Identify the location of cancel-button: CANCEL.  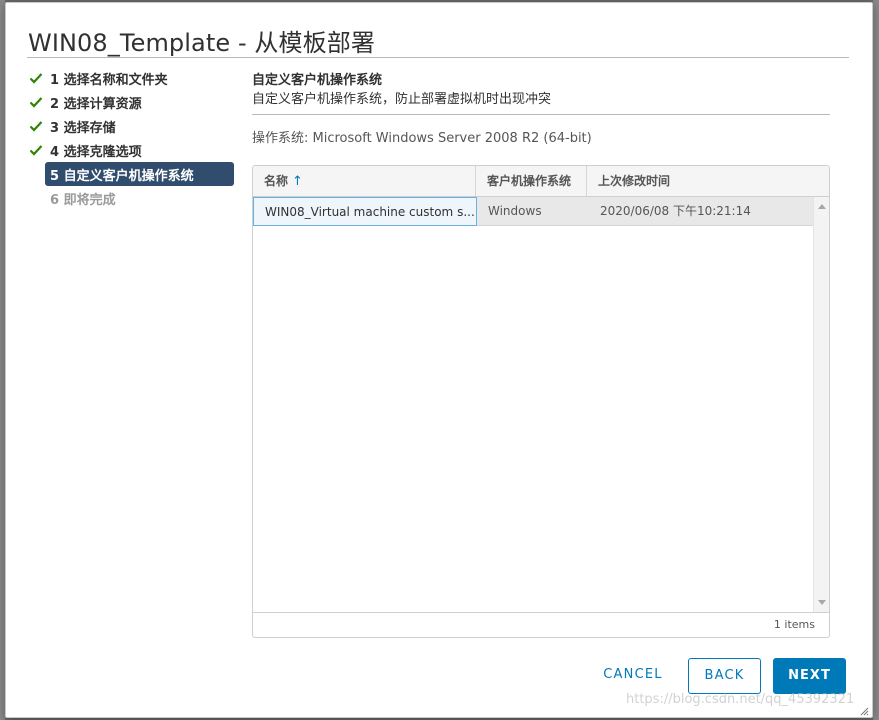
(633, 676).